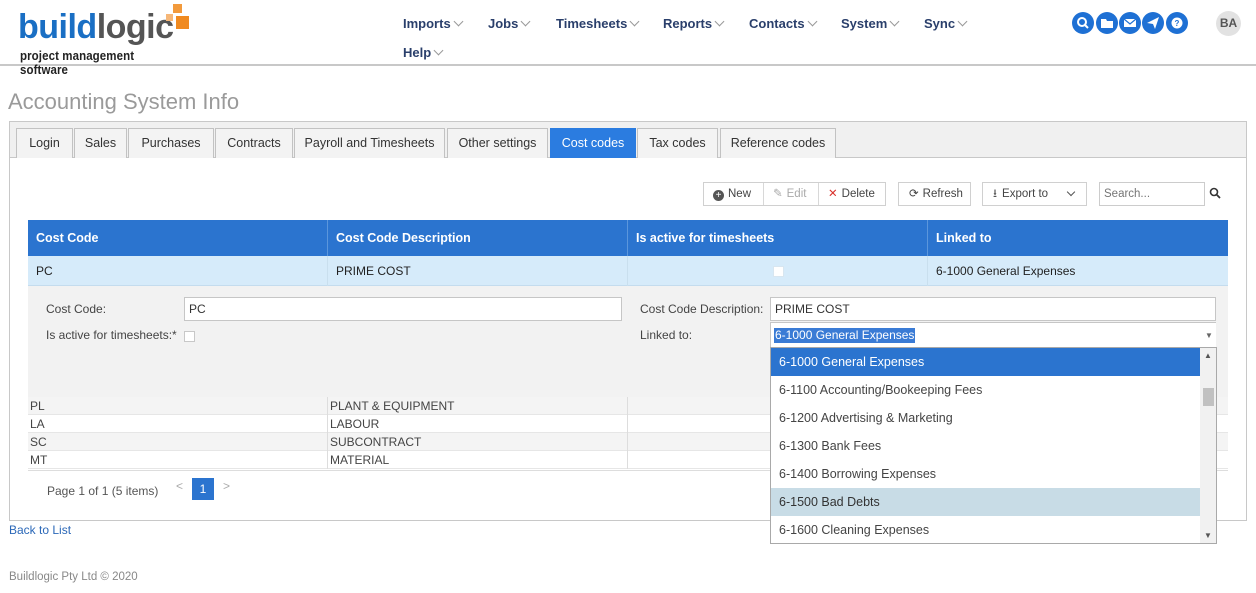 The image size is (1256, 593). I want to click on nav-jobs: Jobs, so click(509, 23).